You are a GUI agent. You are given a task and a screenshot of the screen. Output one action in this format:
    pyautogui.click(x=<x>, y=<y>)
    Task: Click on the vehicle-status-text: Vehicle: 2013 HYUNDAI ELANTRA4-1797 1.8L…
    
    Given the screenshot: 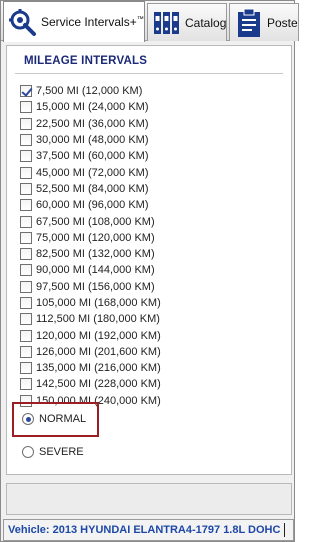 What is the action you would take?
    pyautogui.click(x=144, y=530)
    